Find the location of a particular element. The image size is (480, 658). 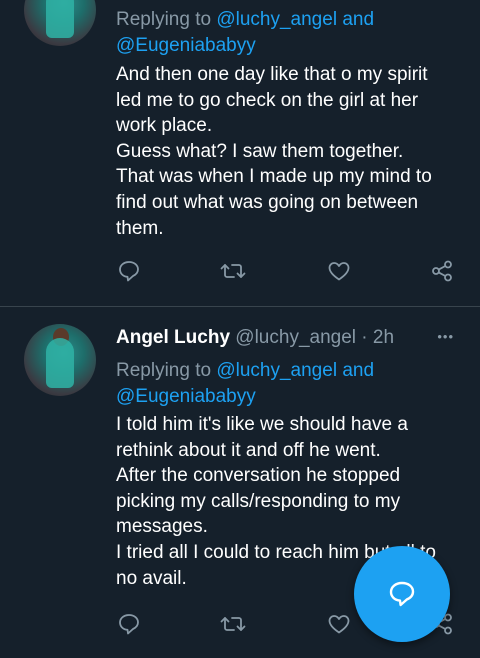

tweet-text-line: rethink about it and off he went. is located at coordinates (248, 450).